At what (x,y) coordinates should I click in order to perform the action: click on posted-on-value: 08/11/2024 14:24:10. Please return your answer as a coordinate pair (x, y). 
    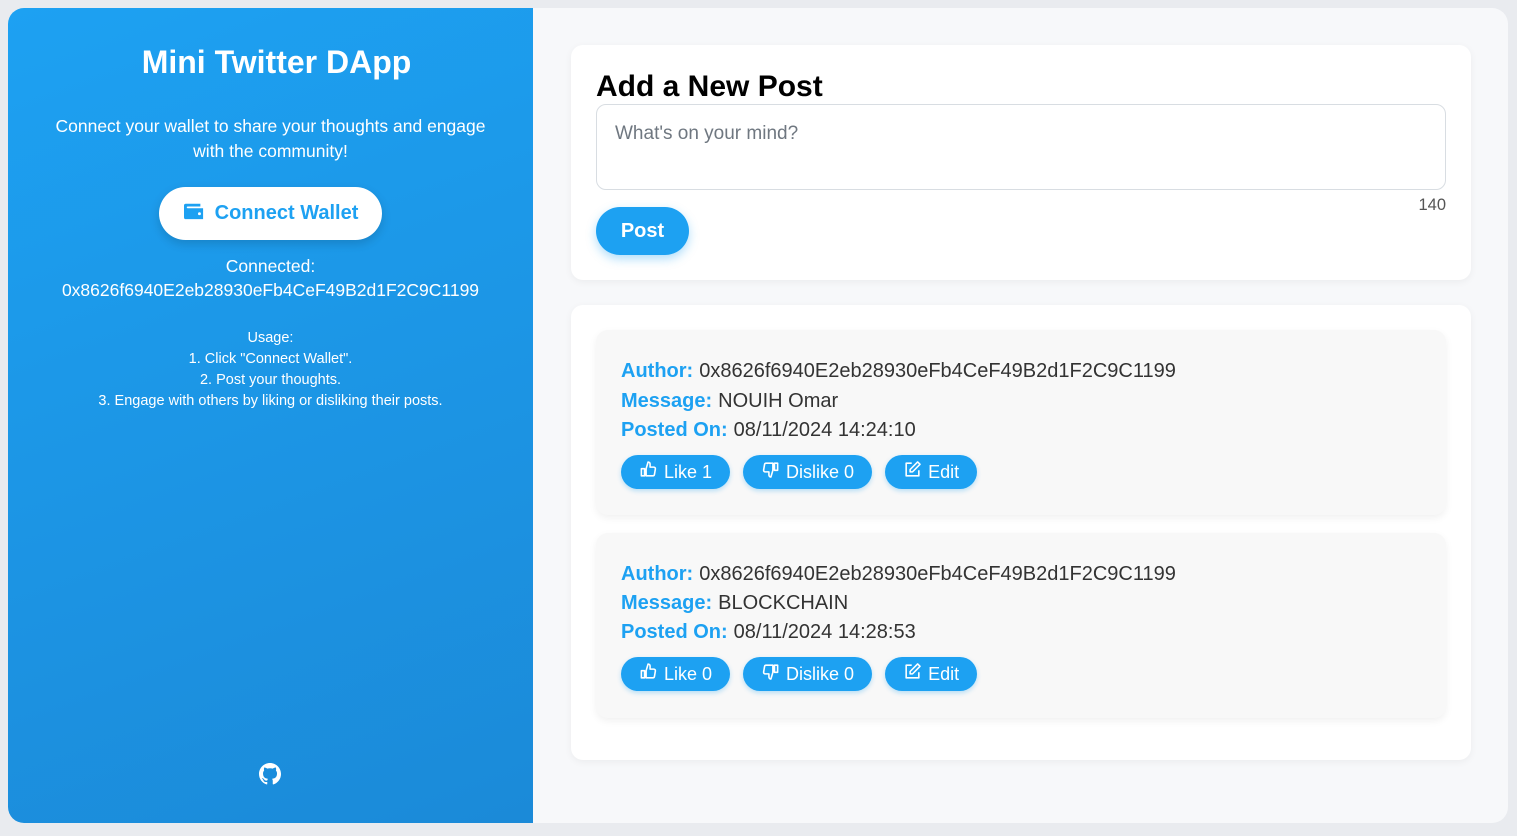
    Looking at the image, I should click on (824, 430).